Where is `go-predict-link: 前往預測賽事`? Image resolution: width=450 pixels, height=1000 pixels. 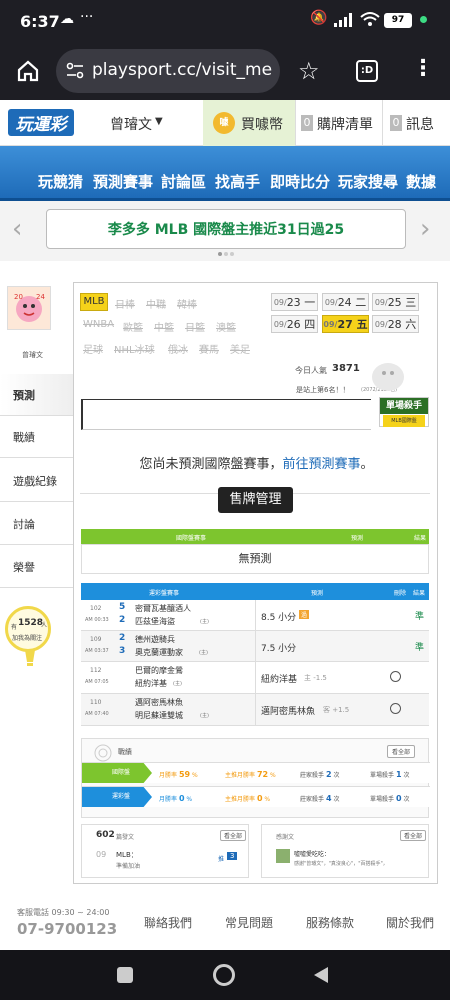
go-predict-link: 前往預測賽事 is located at coordinates (321, 464).